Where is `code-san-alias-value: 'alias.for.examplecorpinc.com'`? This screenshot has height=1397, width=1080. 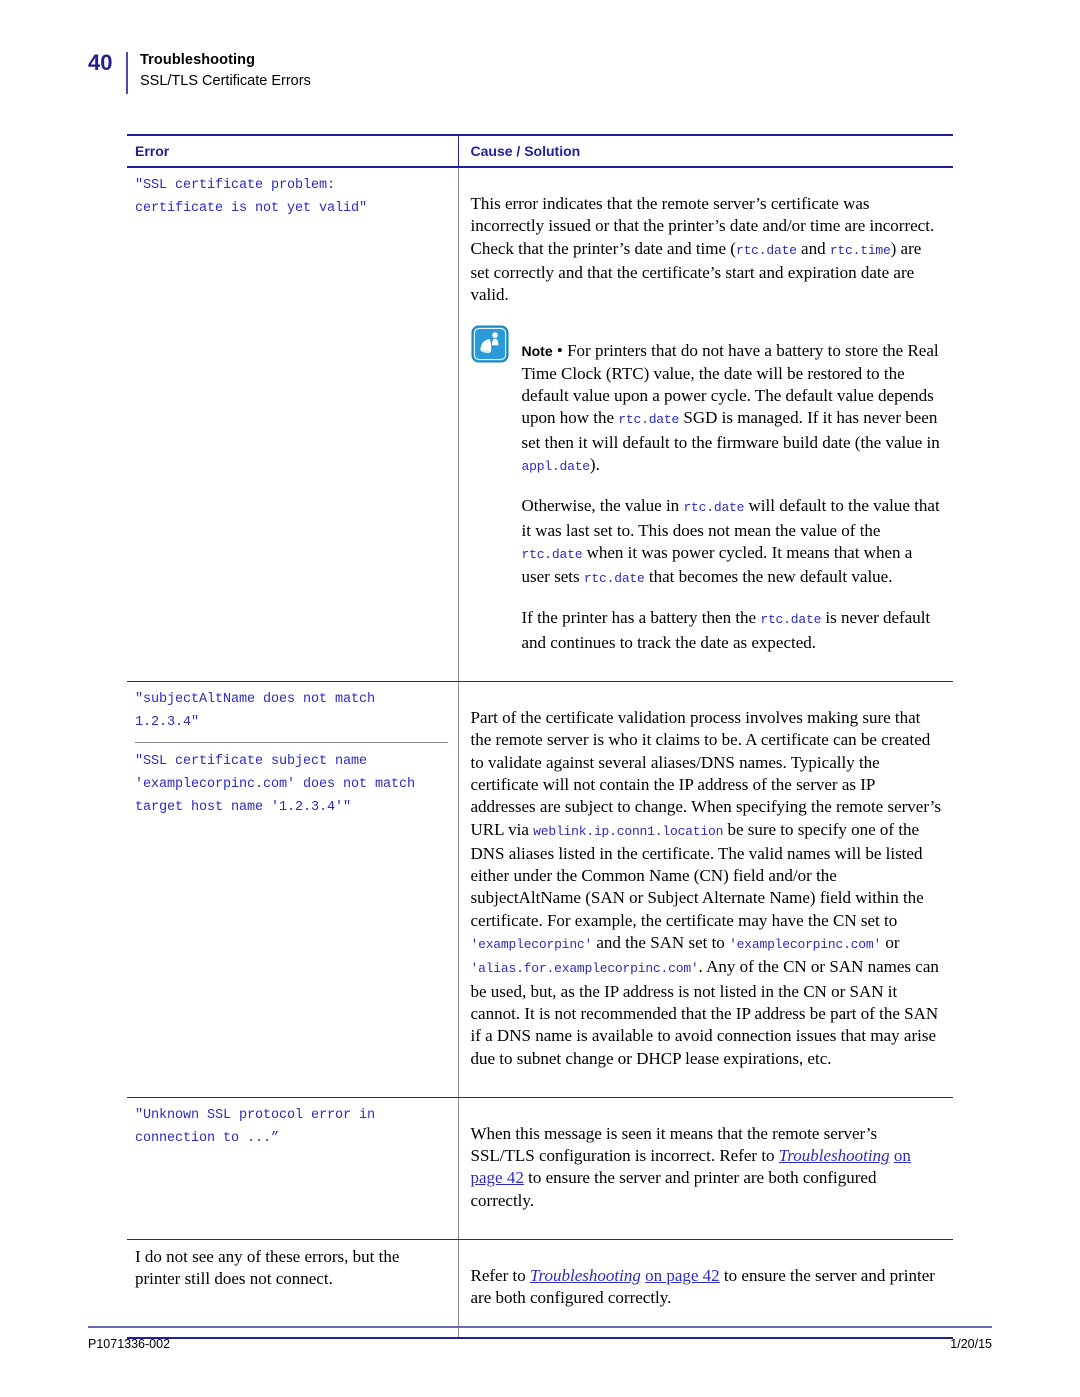 code-san-alias-value: 'alias.for.examplecorpinc.com' is located at coordinates (584, 969).